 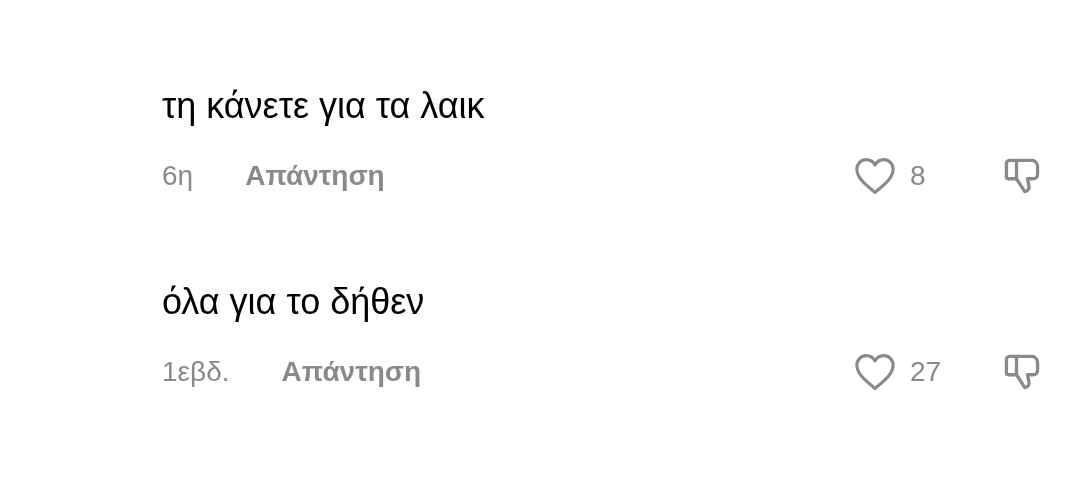 What do you see at coordinates (196, 372) in the screenshot?
I see `comment-time: 1εβδ.` at bounding box center [196, 372].